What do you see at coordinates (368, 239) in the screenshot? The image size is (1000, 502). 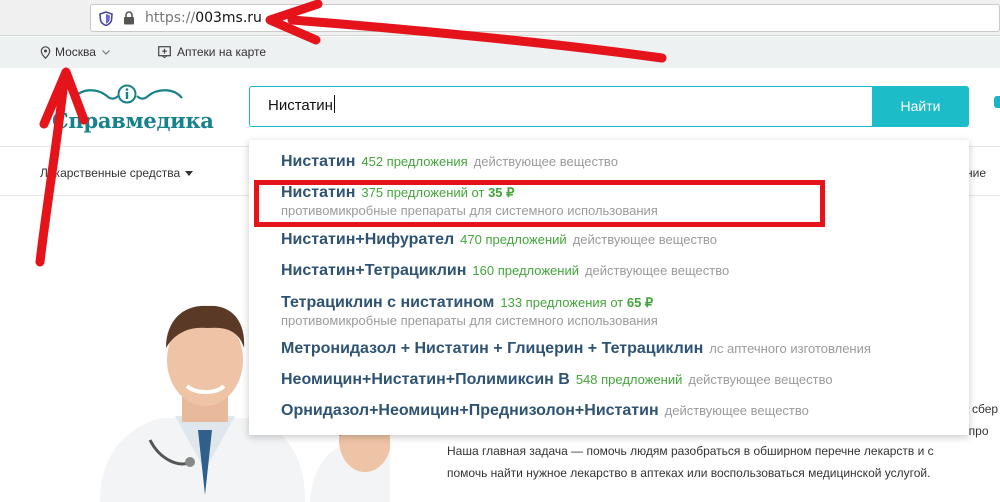 I see `suggestion-name: Нистатин+Нифурател` at bounding box center [368, 239].